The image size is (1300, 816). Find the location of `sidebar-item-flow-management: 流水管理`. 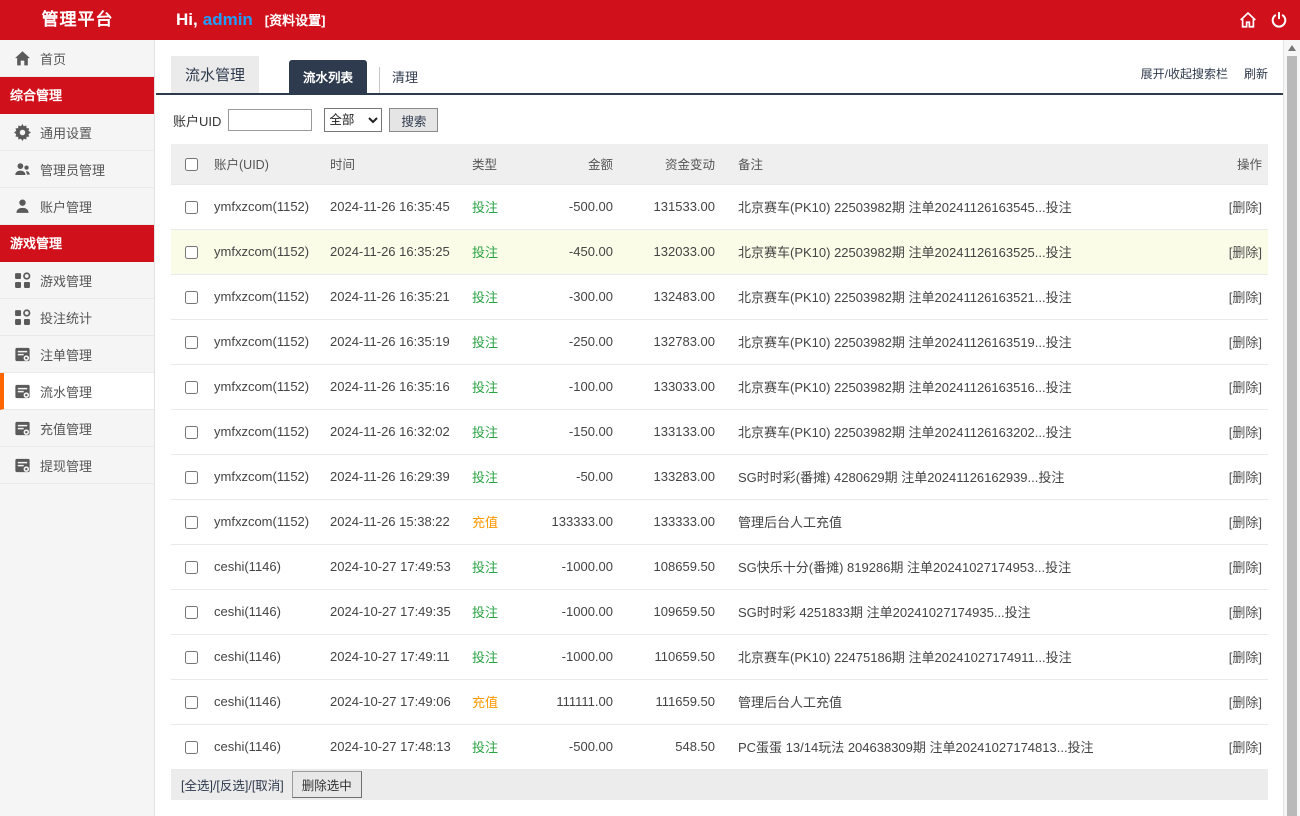

sidebar-item-flow-management: 流水管理 is located at coordinates (77, 391).